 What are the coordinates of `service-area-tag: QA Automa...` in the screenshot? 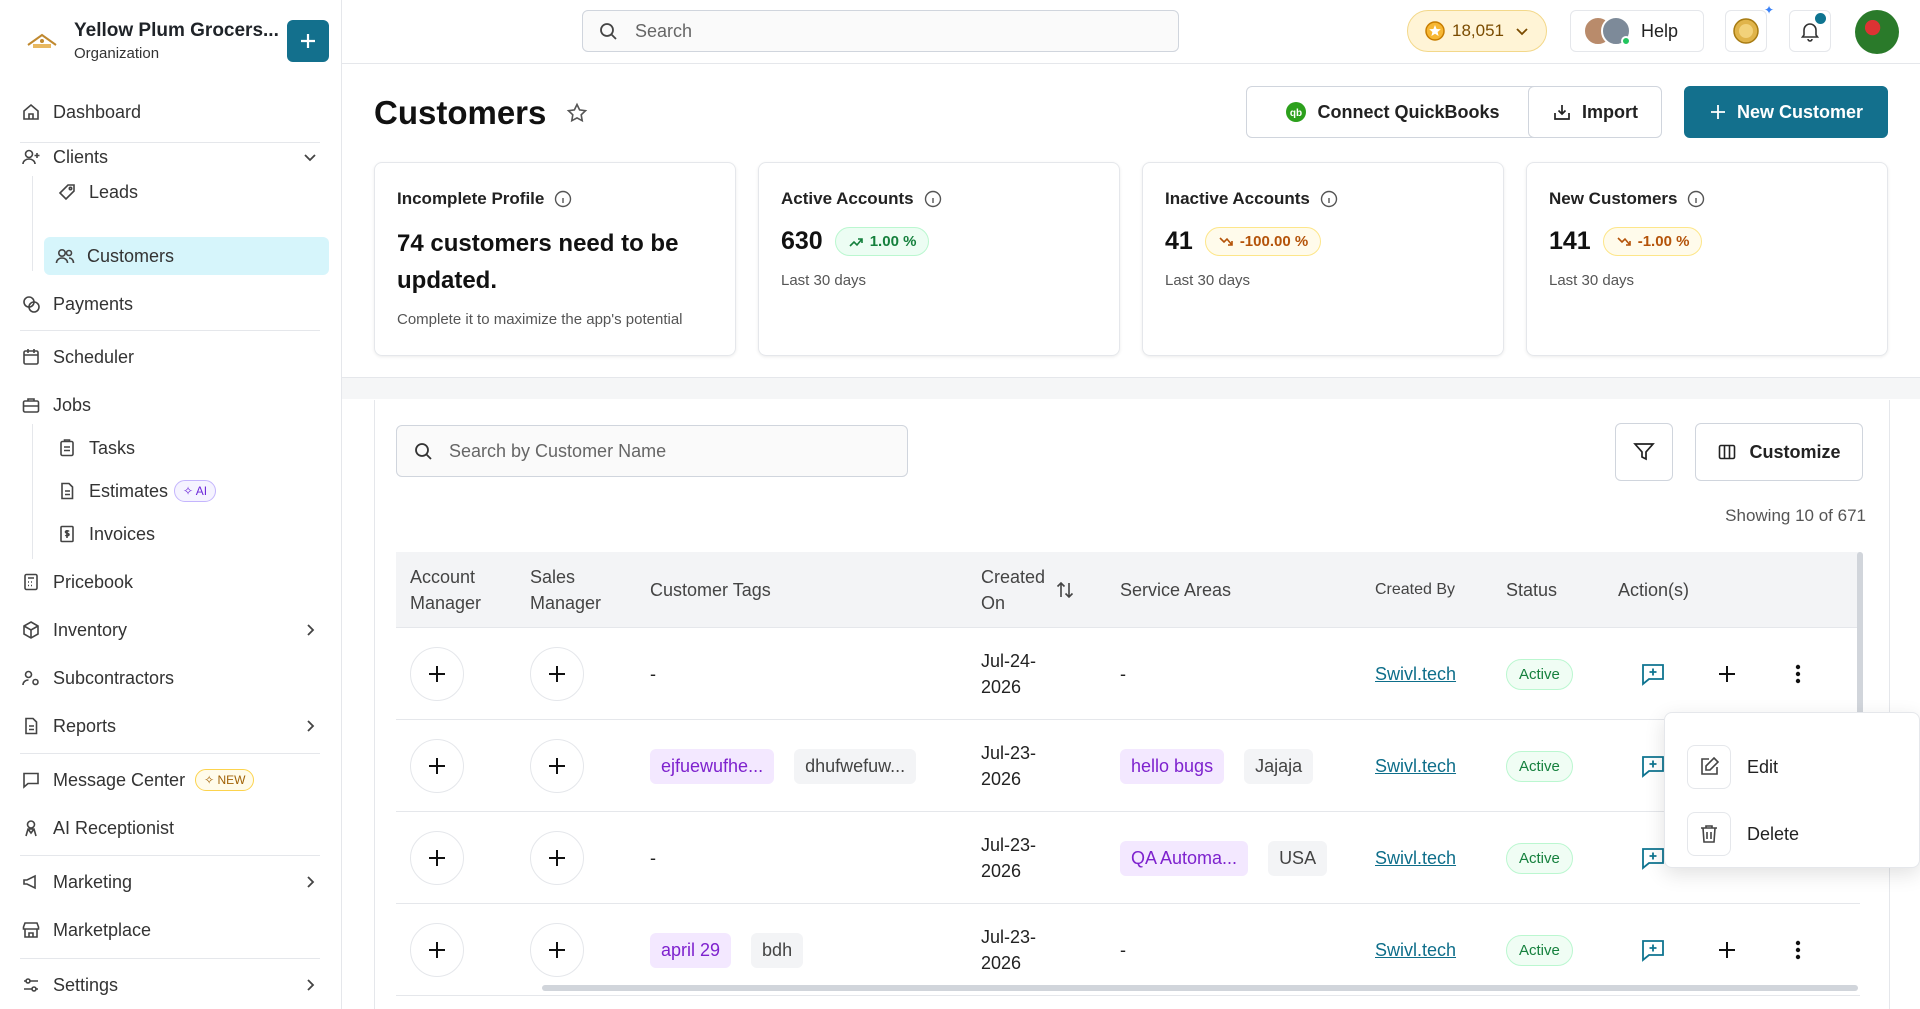 It's located at (1184, 858).